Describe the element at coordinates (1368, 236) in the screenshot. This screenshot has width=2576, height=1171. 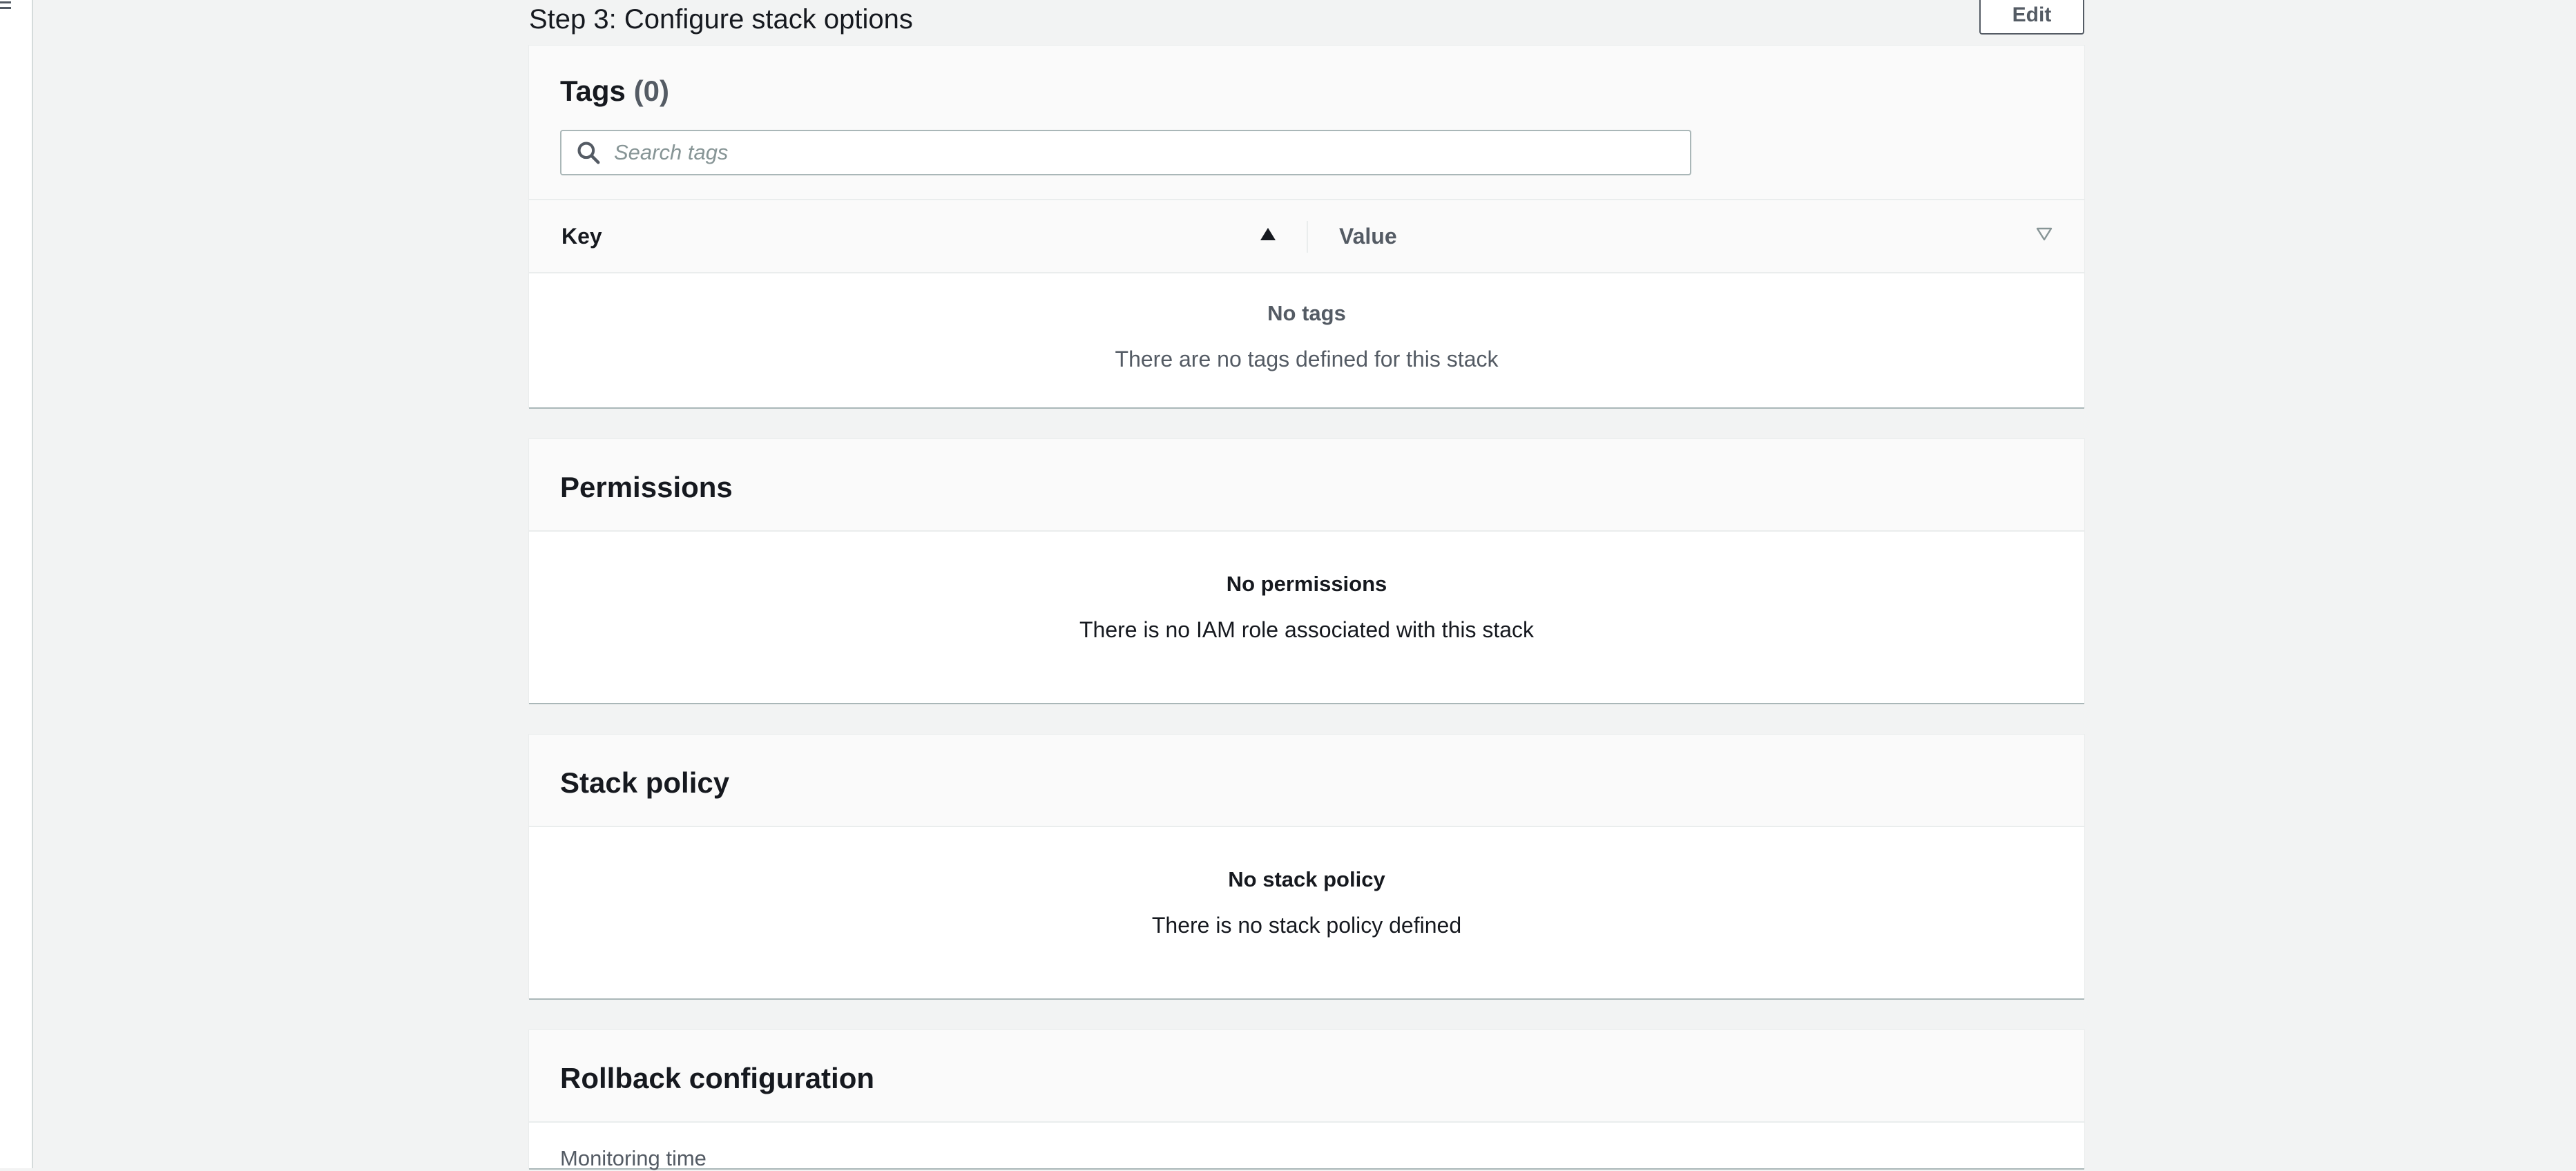
I see `column-header-value: Value` at that location.